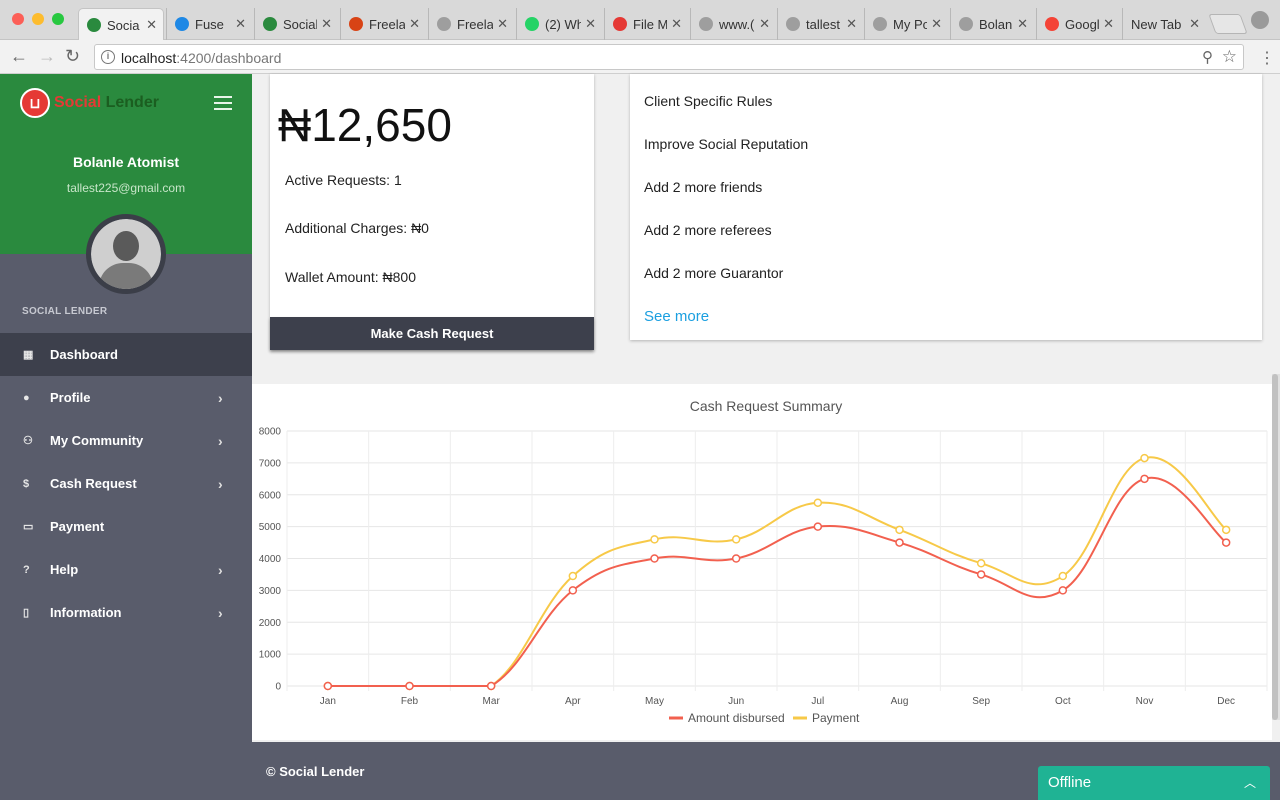  Describe the element at coordinates (906, 24) in the screenshot. I see `browser-tab: My Po ✕` at that location.